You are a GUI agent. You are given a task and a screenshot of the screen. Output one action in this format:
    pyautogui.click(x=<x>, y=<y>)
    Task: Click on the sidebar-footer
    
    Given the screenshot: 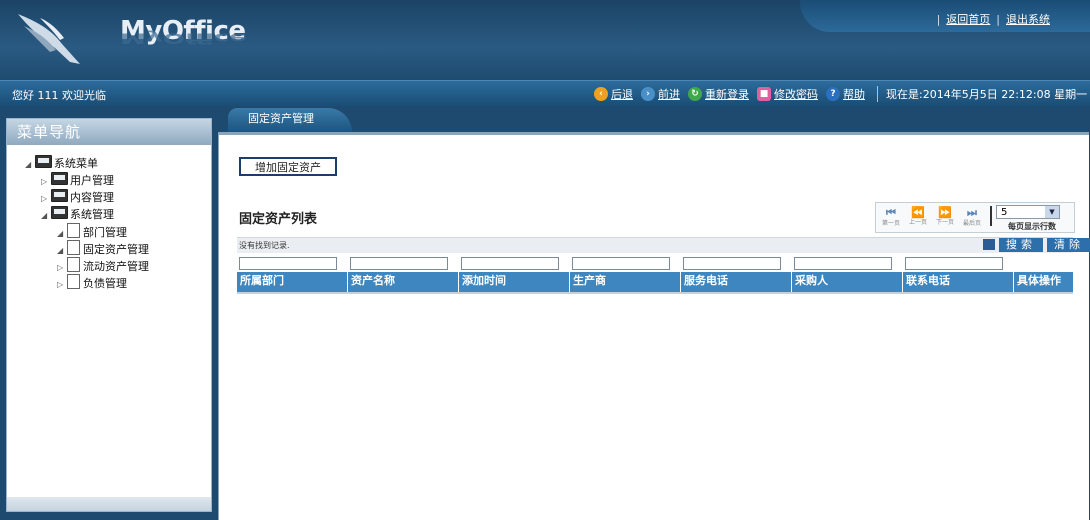 What is the action you would take?
    pyautogui.click(x=109, y=504)
    